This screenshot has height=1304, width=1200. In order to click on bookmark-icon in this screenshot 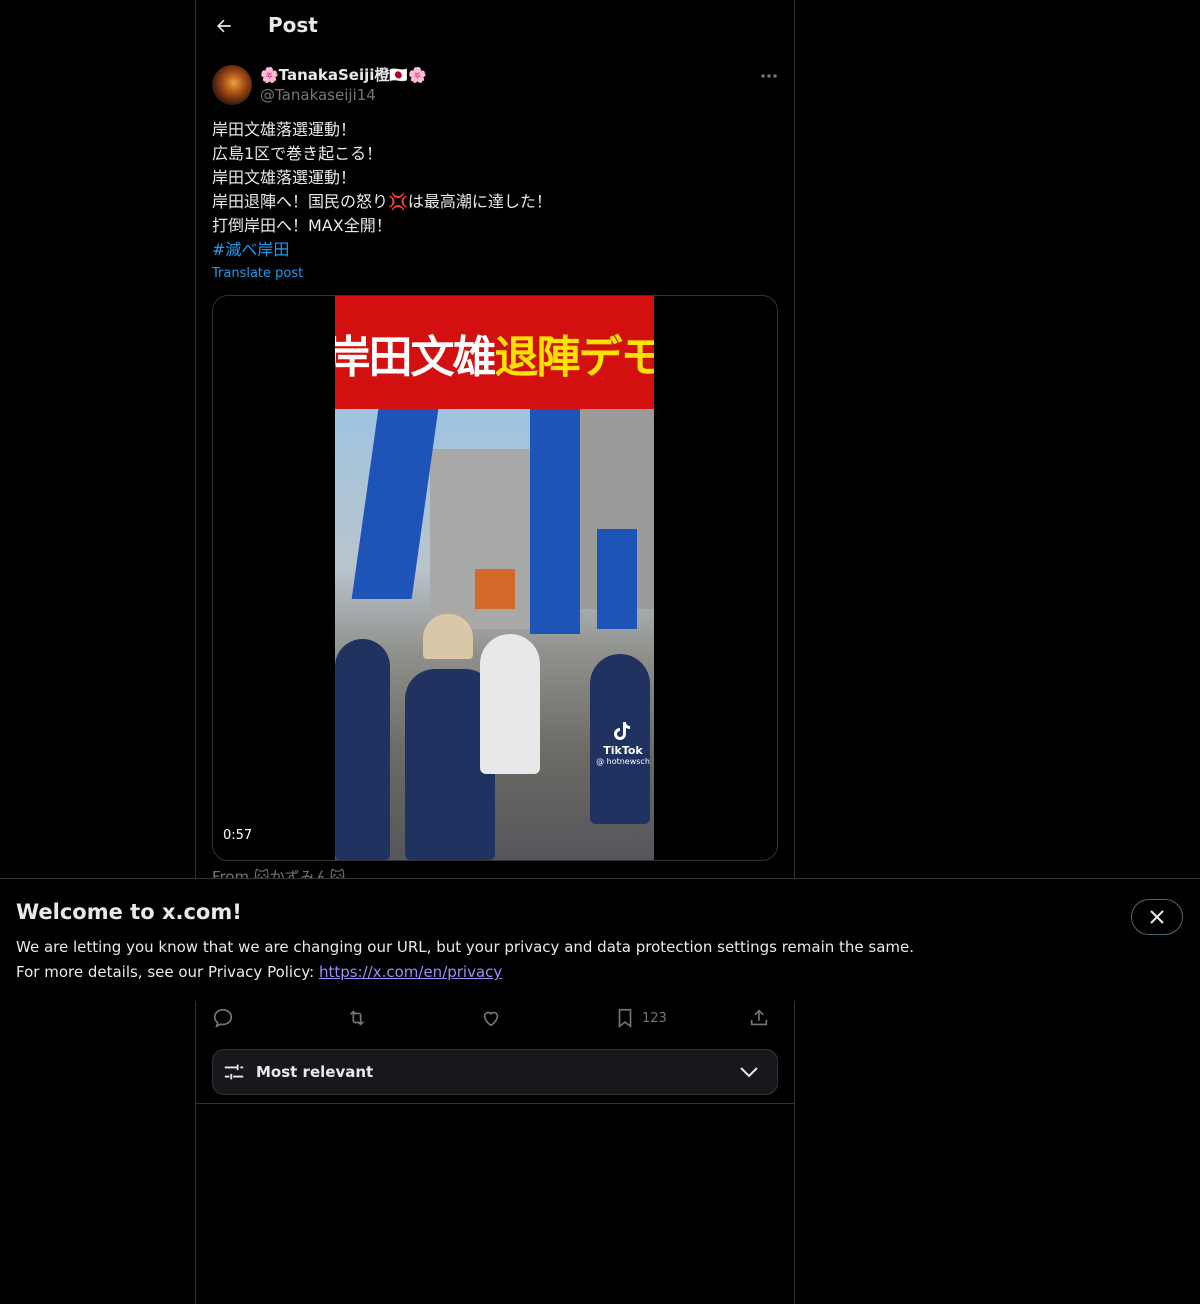, I will do `click(625, 1018)`.